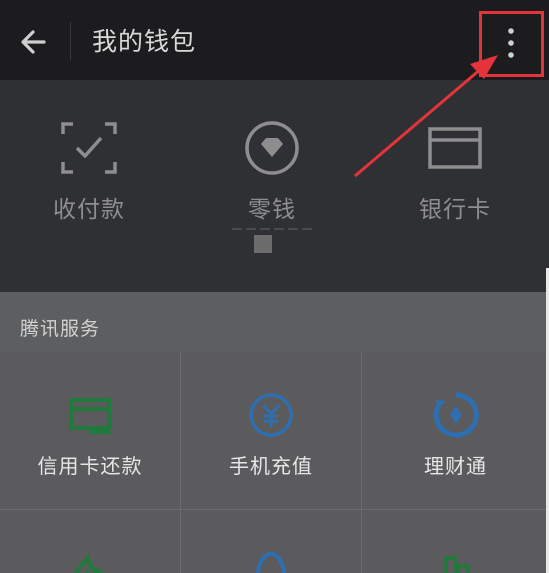 Image resolution: width=549 pixels, height=573 pixels. What do you see at coordinates (144, 41) in the screenshot?
I see `page-title: 我的钱包` at bounding box center [144, 41].